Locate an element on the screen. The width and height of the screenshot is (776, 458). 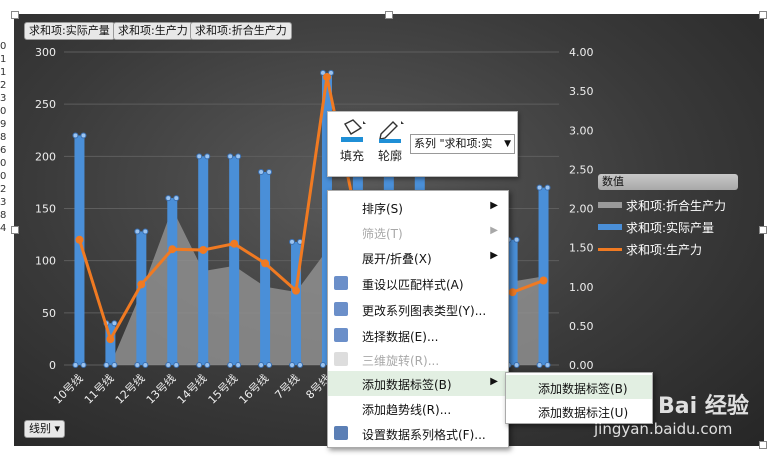
x-tick-label: 10号线 is located at coordinates (67, 388).